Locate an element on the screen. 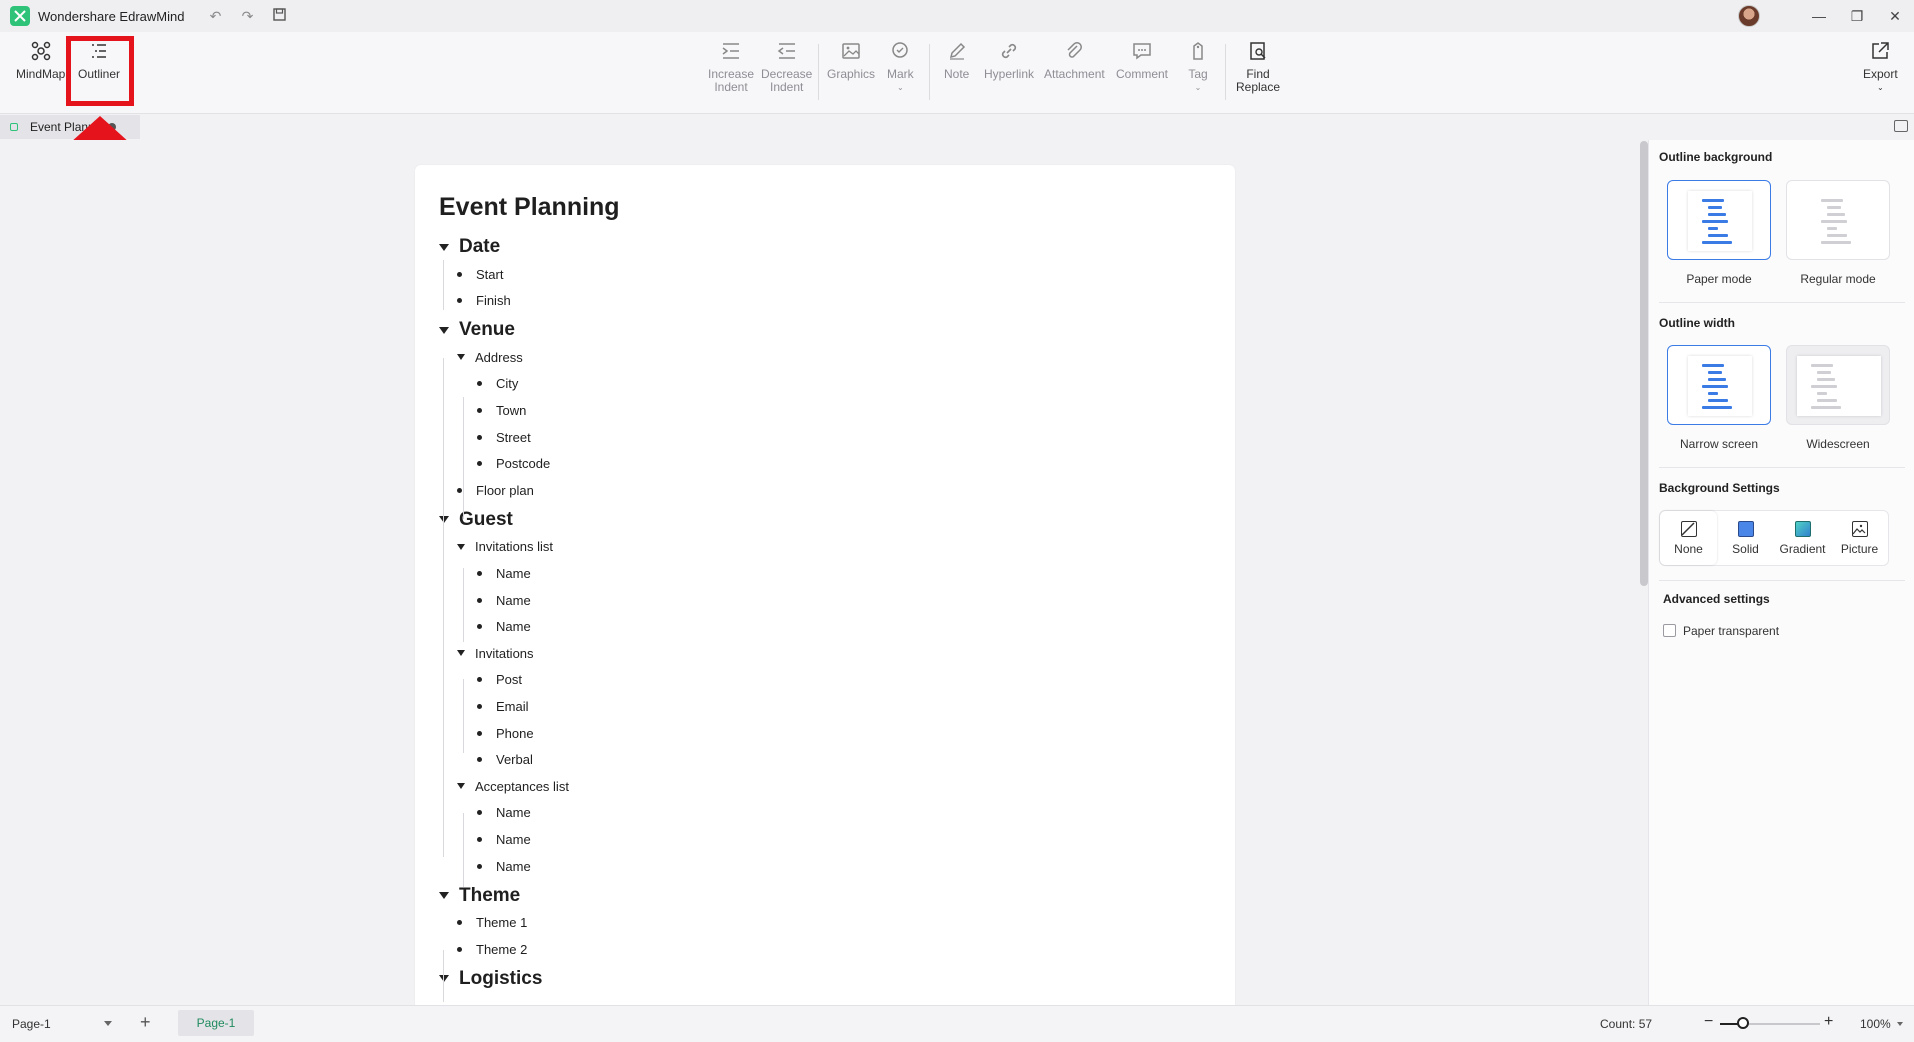  outline-text: Phone is located at coordinates (515, 733).